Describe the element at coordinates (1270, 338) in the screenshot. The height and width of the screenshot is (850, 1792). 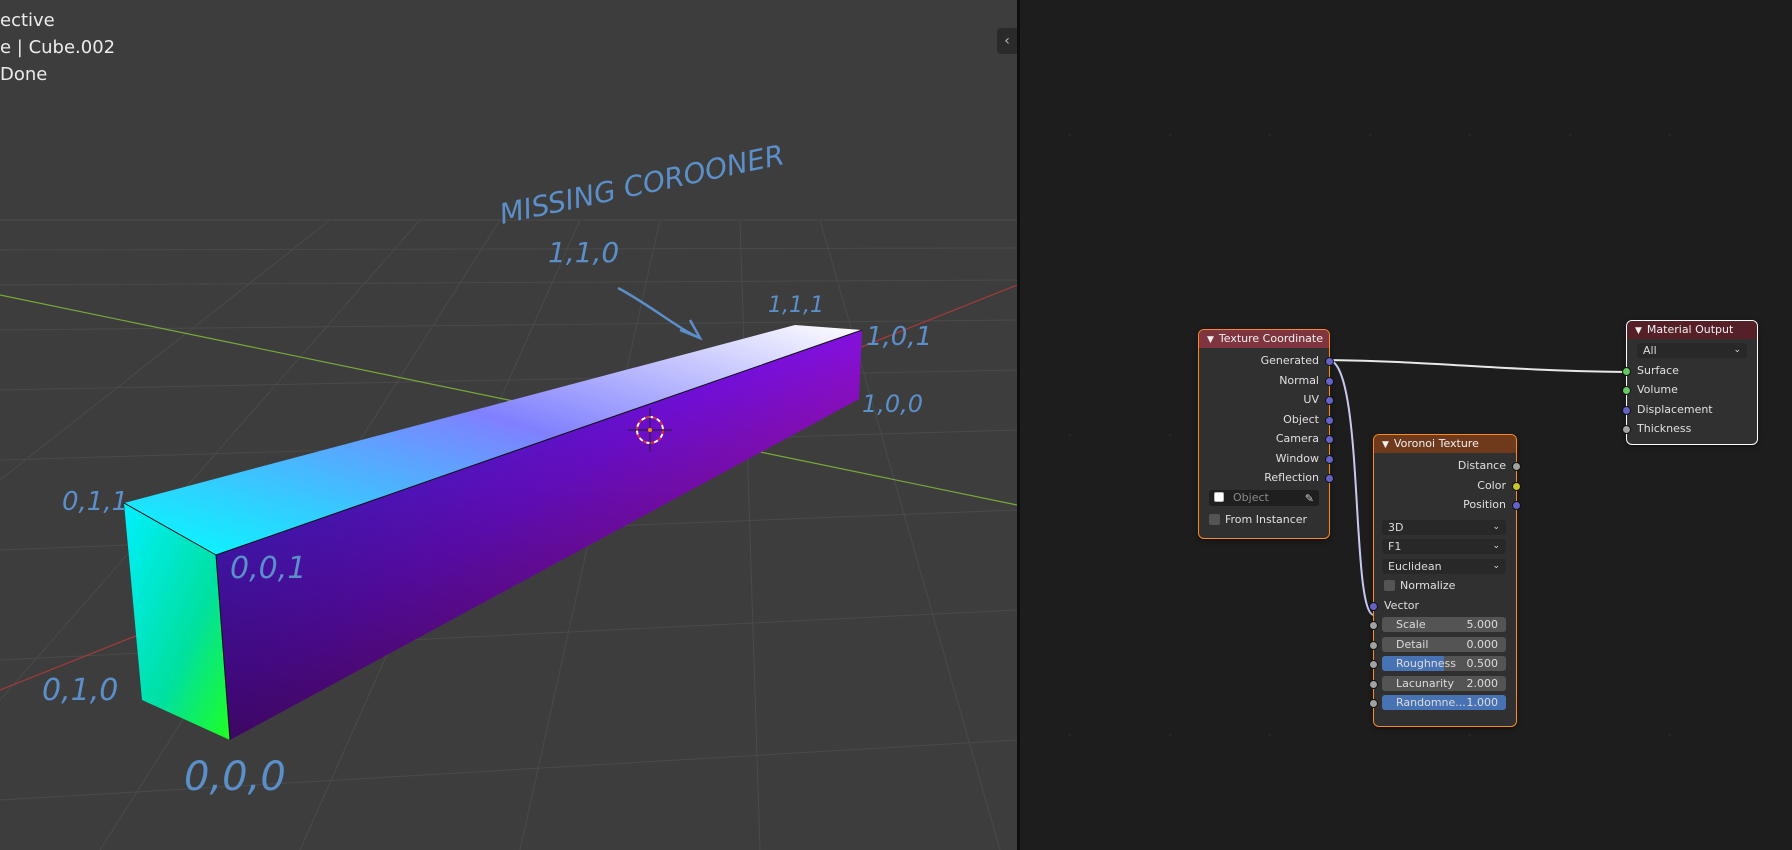
I see `node-title: Texture Coordinate` at that location.